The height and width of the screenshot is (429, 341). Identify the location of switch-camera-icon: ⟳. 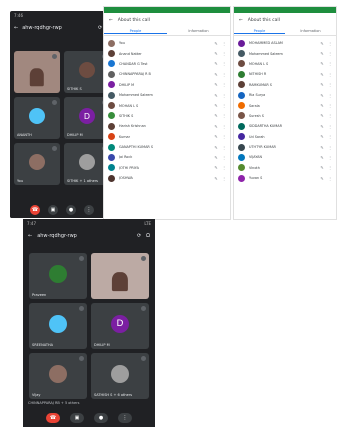
(100, 28).